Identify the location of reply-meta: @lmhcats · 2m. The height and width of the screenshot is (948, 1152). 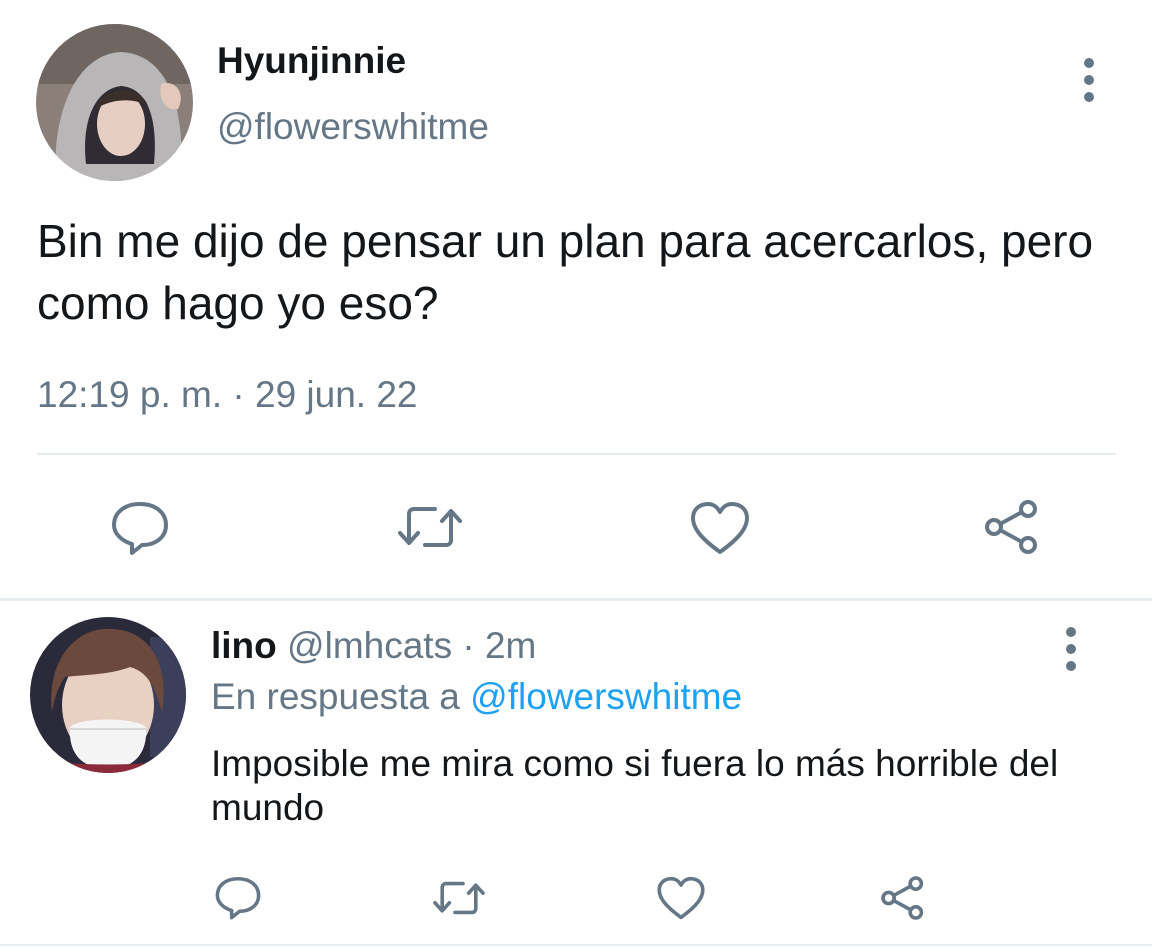
(412, 645).